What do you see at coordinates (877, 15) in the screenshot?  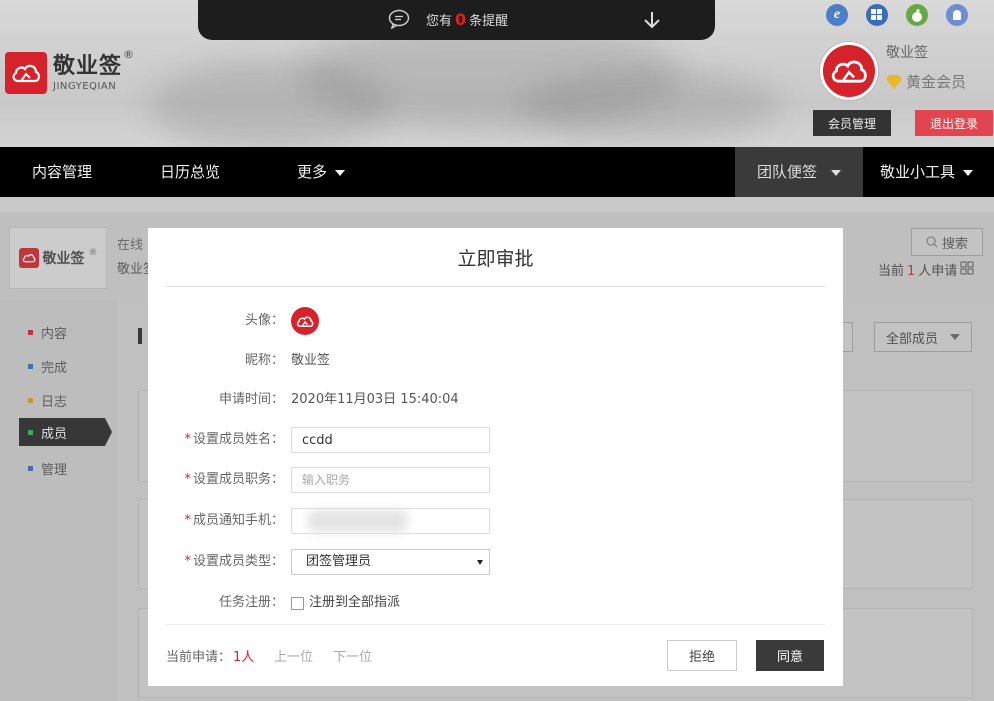 I see `windows-icon` at bounding box center [877, 15].